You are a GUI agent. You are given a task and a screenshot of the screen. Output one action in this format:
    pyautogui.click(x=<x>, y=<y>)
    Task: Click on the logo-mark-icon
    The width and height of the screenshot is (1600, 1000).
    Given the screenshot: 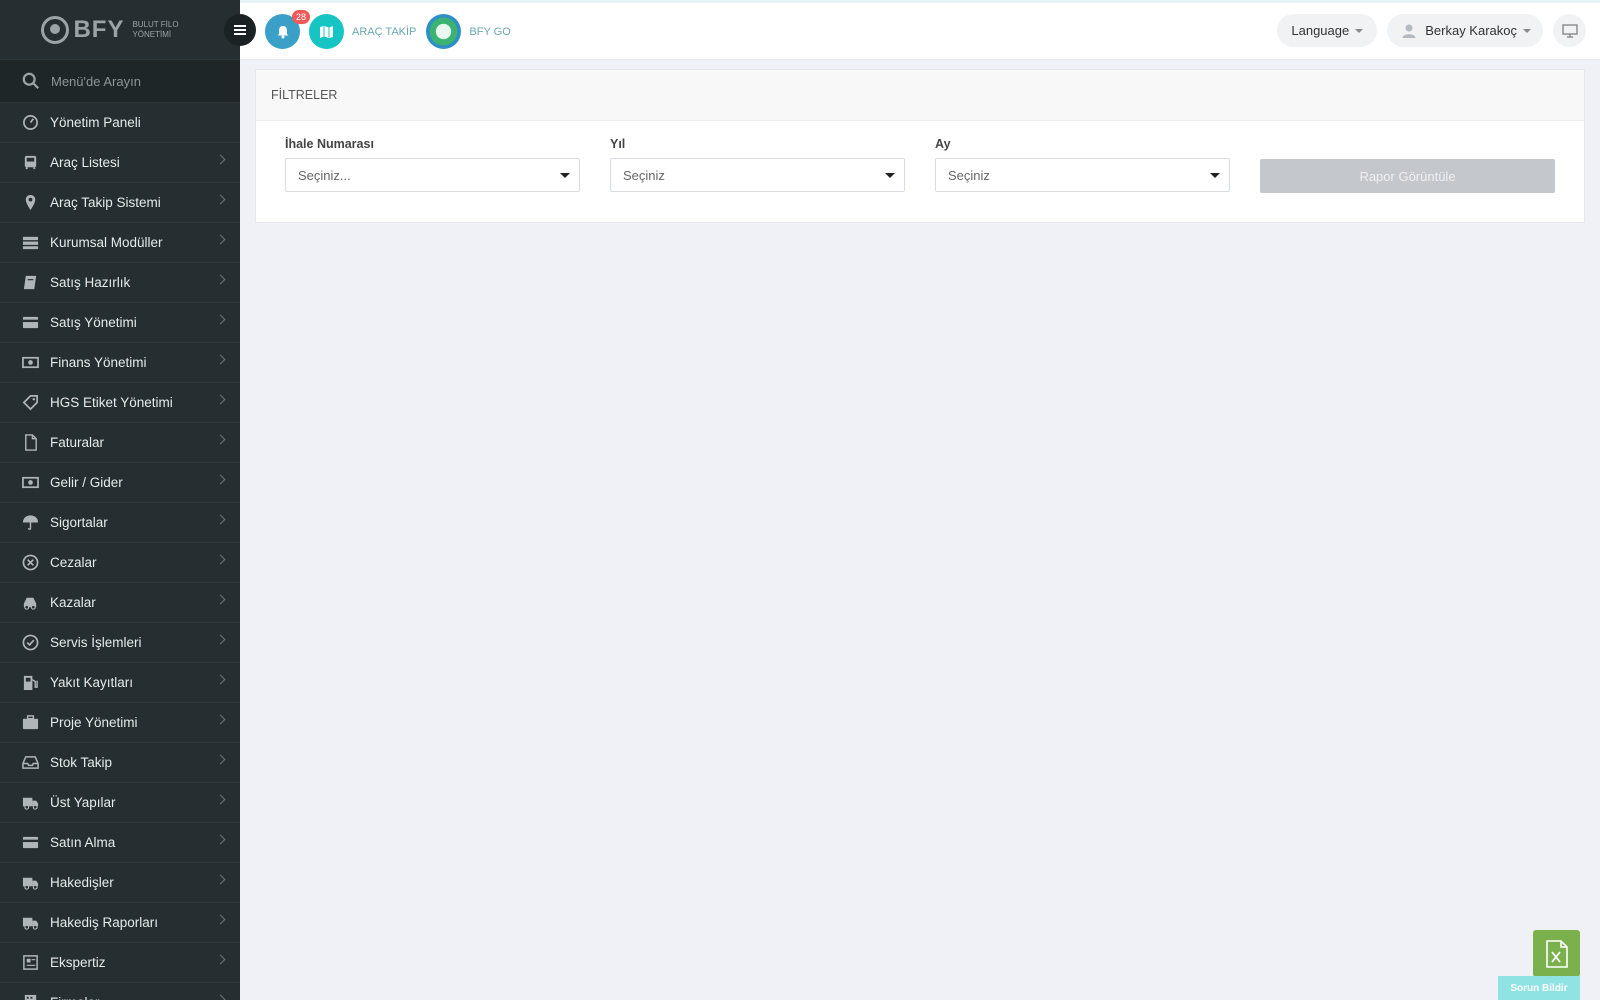 What is the action you would take?
    pyautogui.click(x=55, y=29)
    